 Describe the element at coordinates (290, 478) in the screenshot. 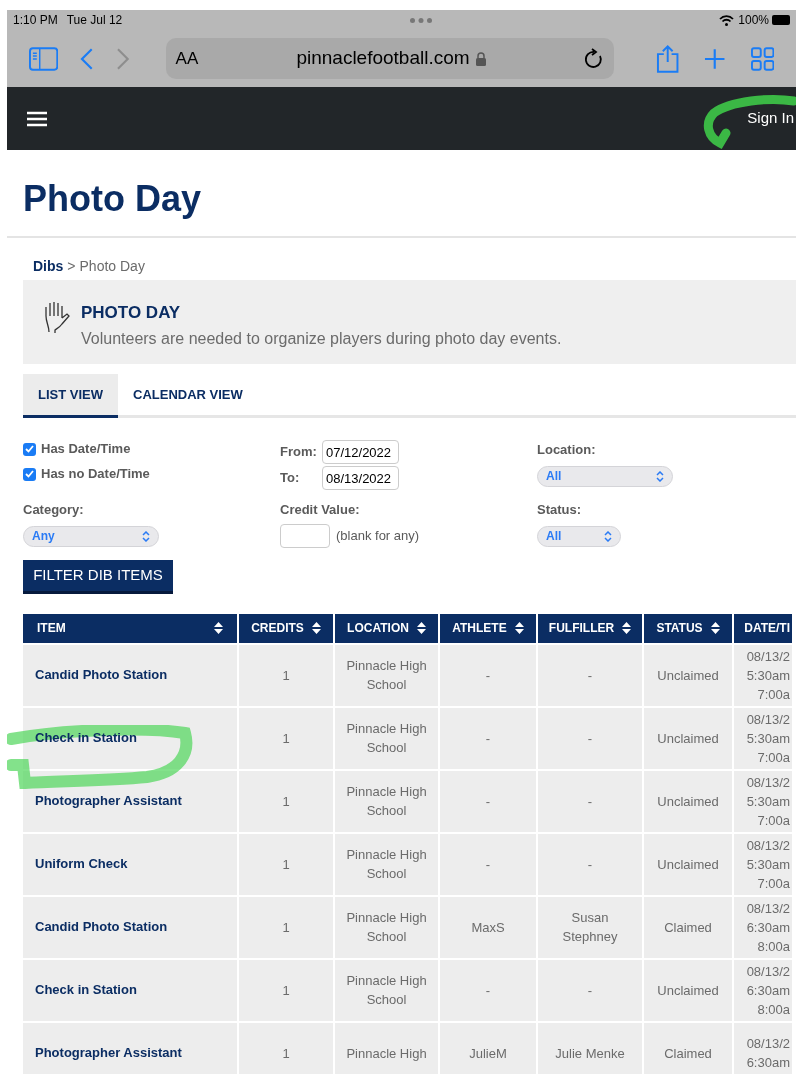

I see `to-label: To:` at that location.